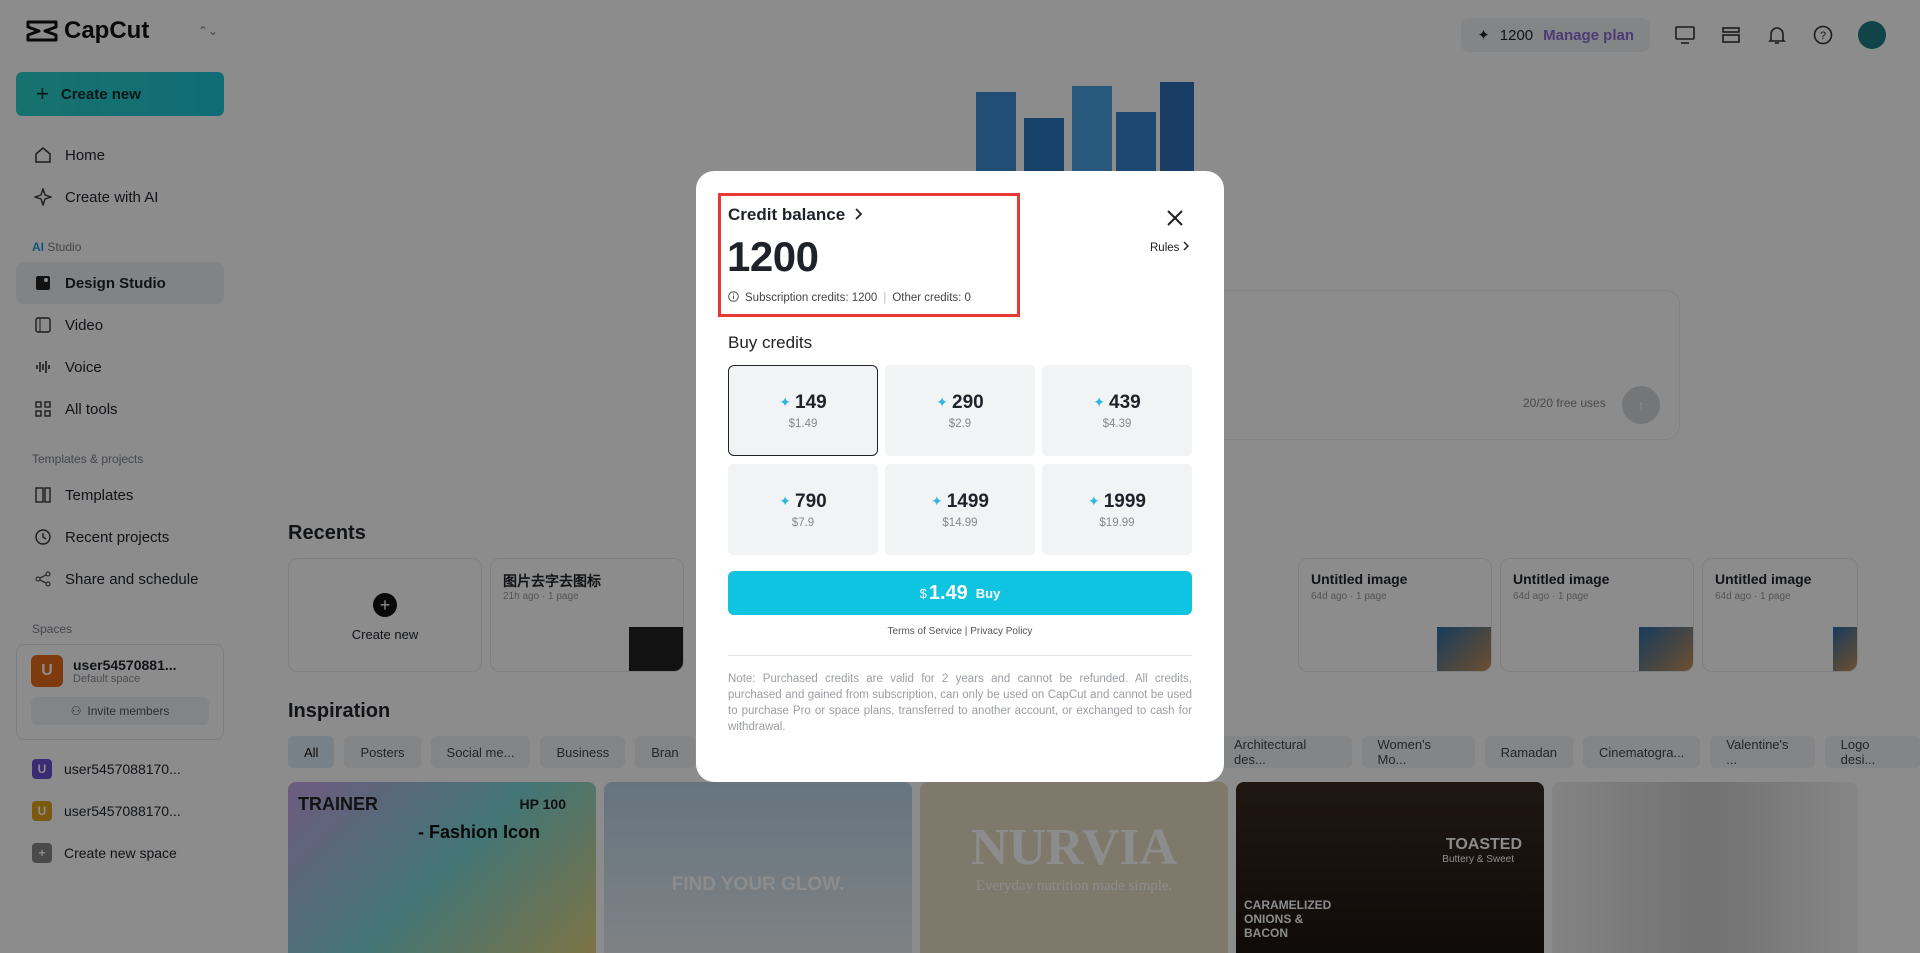 This screenshot has width=1920, height=953. Describe the element at coordinates (787, 214) in the screenshot. I see `credit-balance-title: Credit balance` at that location.